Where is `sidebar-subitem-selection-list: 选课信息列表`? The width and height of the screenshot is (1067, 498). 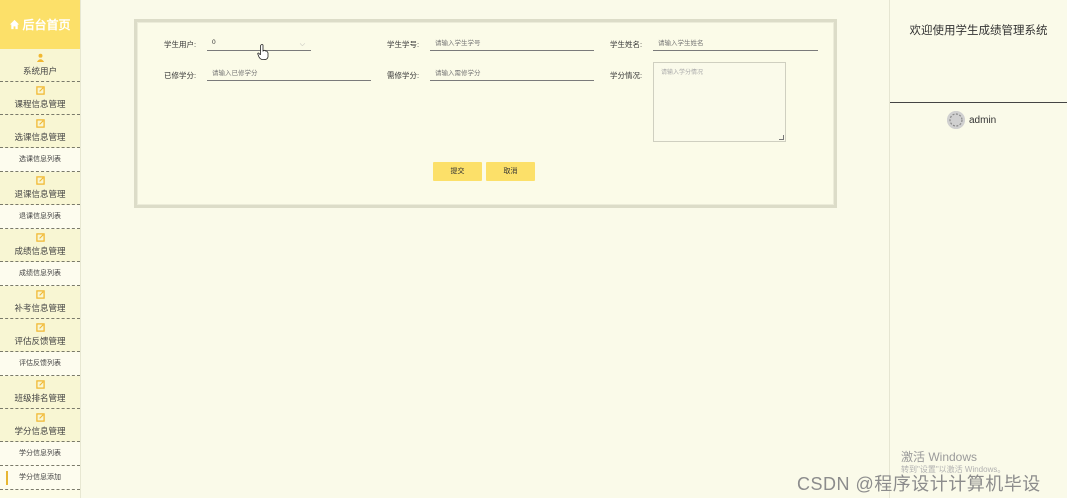
sidebar-subitem-selection-list: 选课信息列表 is located at coordinates (40, 160).